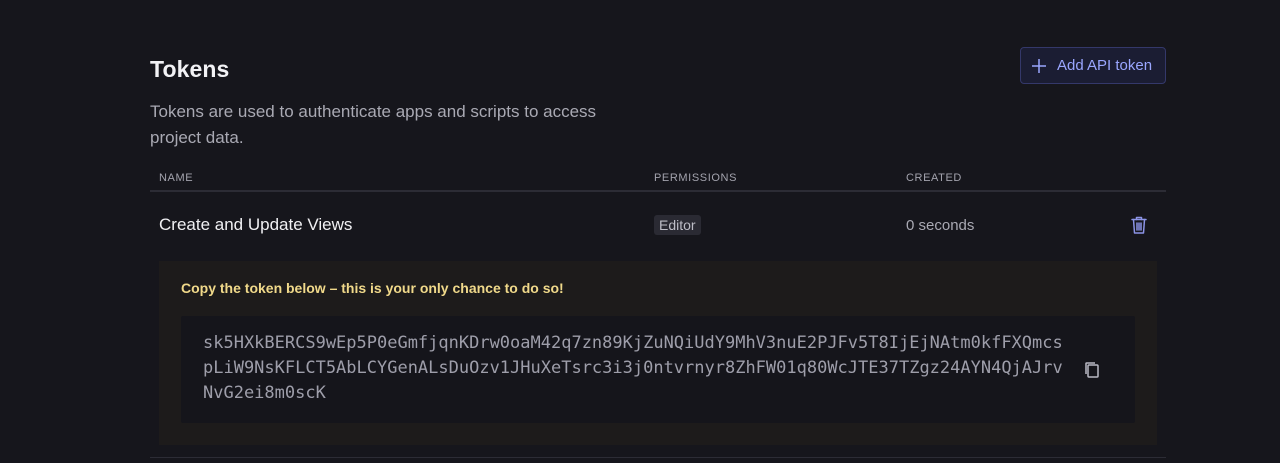 This screenshot has width=1280, height=463. Describe the element at coordinates (1105, 65) in the screenshot. I see `add-api-token-label: Add API token` at that location.